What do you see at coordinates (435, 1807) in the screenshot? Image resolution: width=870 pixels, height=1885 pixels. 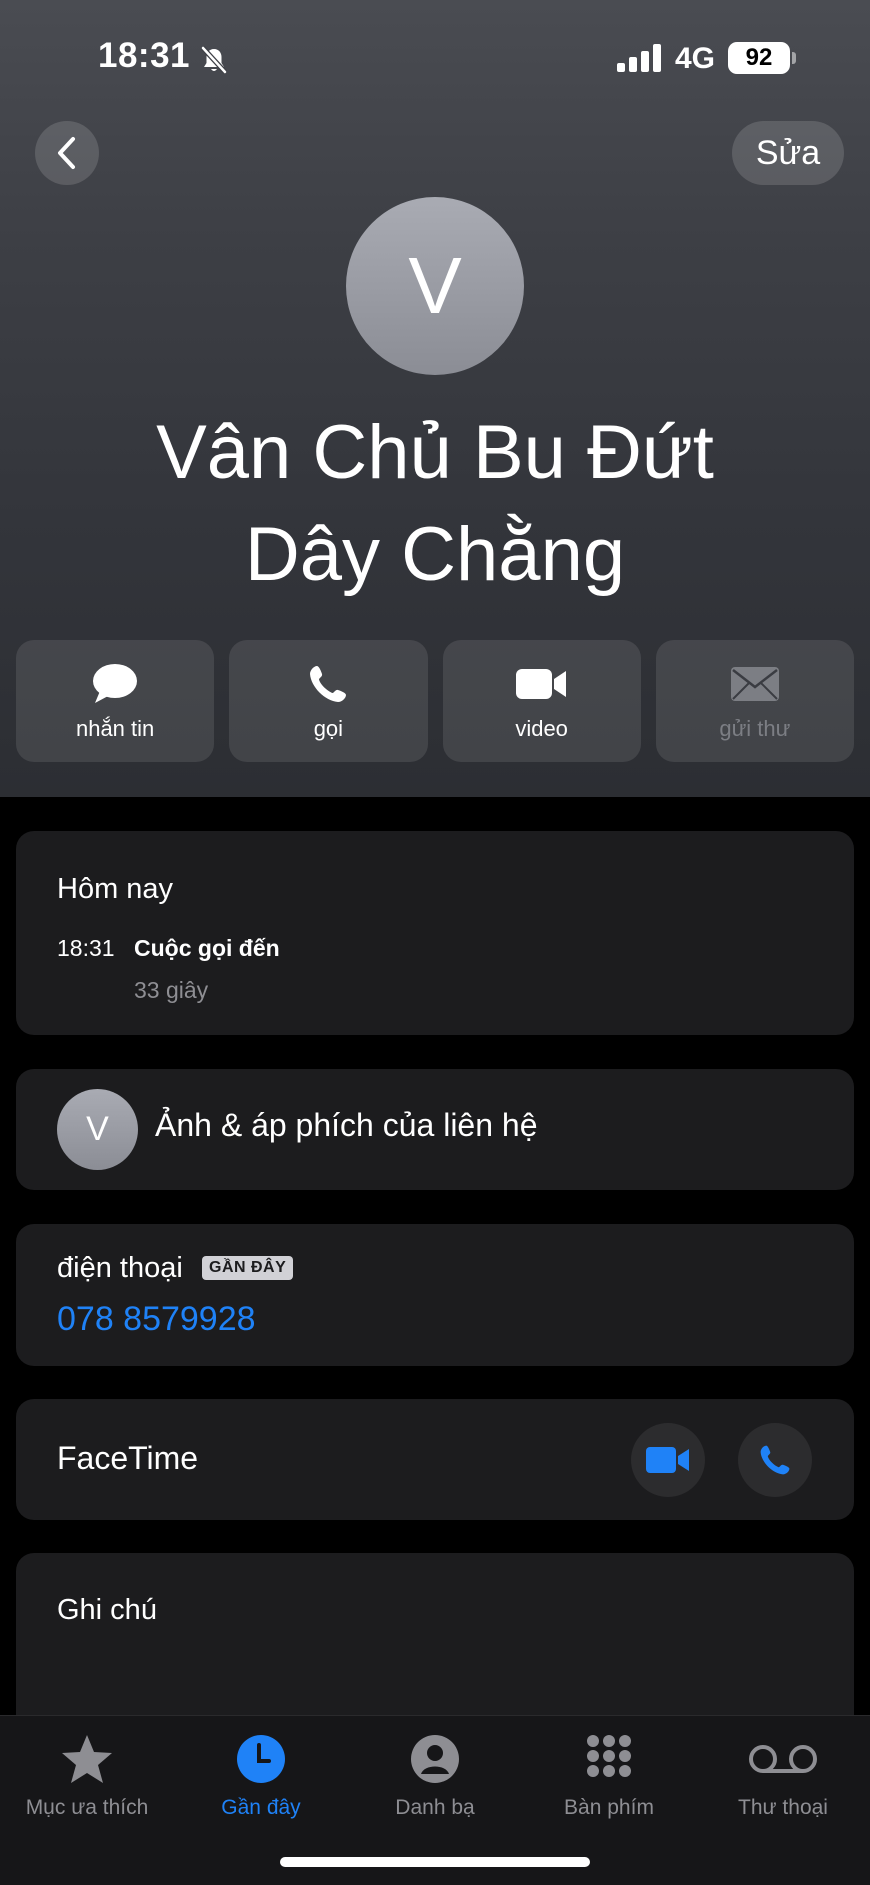 I see `tab-contacts-label: Danh bạ` at bounding box center [435, 1807].